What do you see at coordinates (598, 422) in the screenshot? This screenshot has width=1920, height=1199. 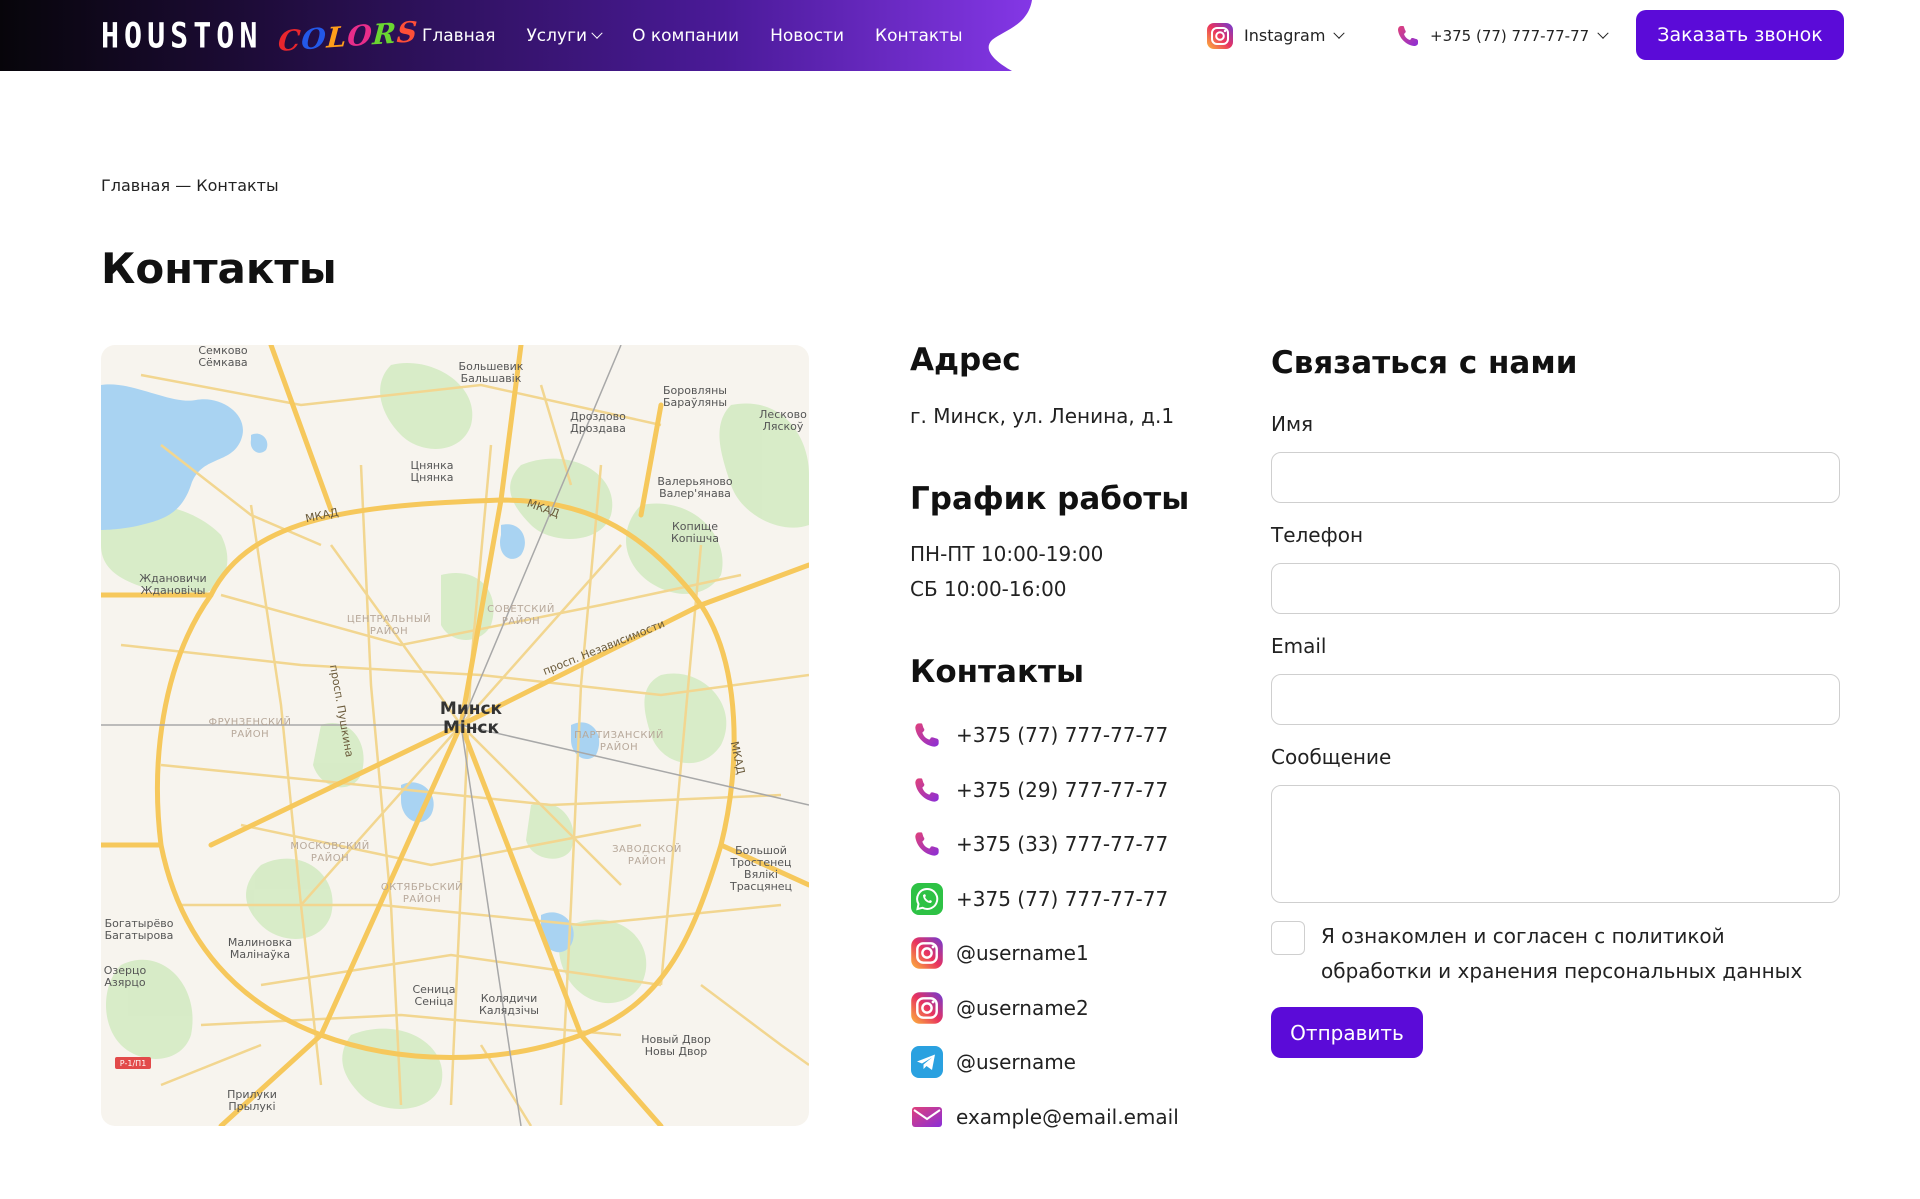 I see `map-place-label: Дроздово Дроздава` at bounding box center [598, 422].